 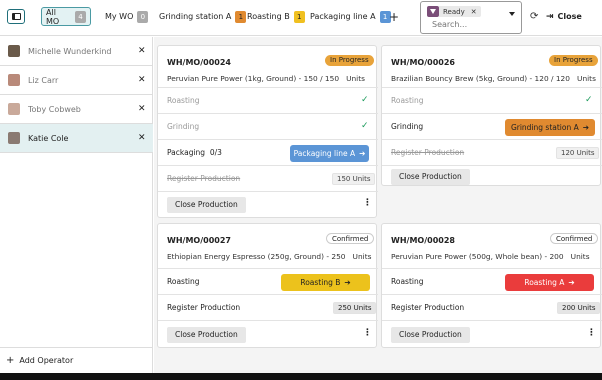 I want to click on workorder-row: Roasting Roasting A ➔, so click(x=492, y=281).